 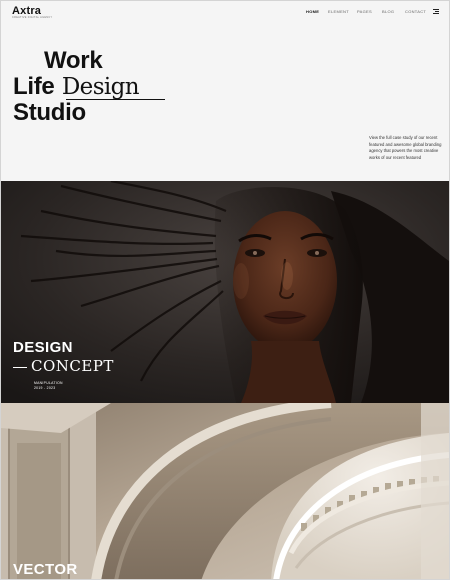 I want to click on project-years: 2019 - 2023, so click(x=45, y=388).